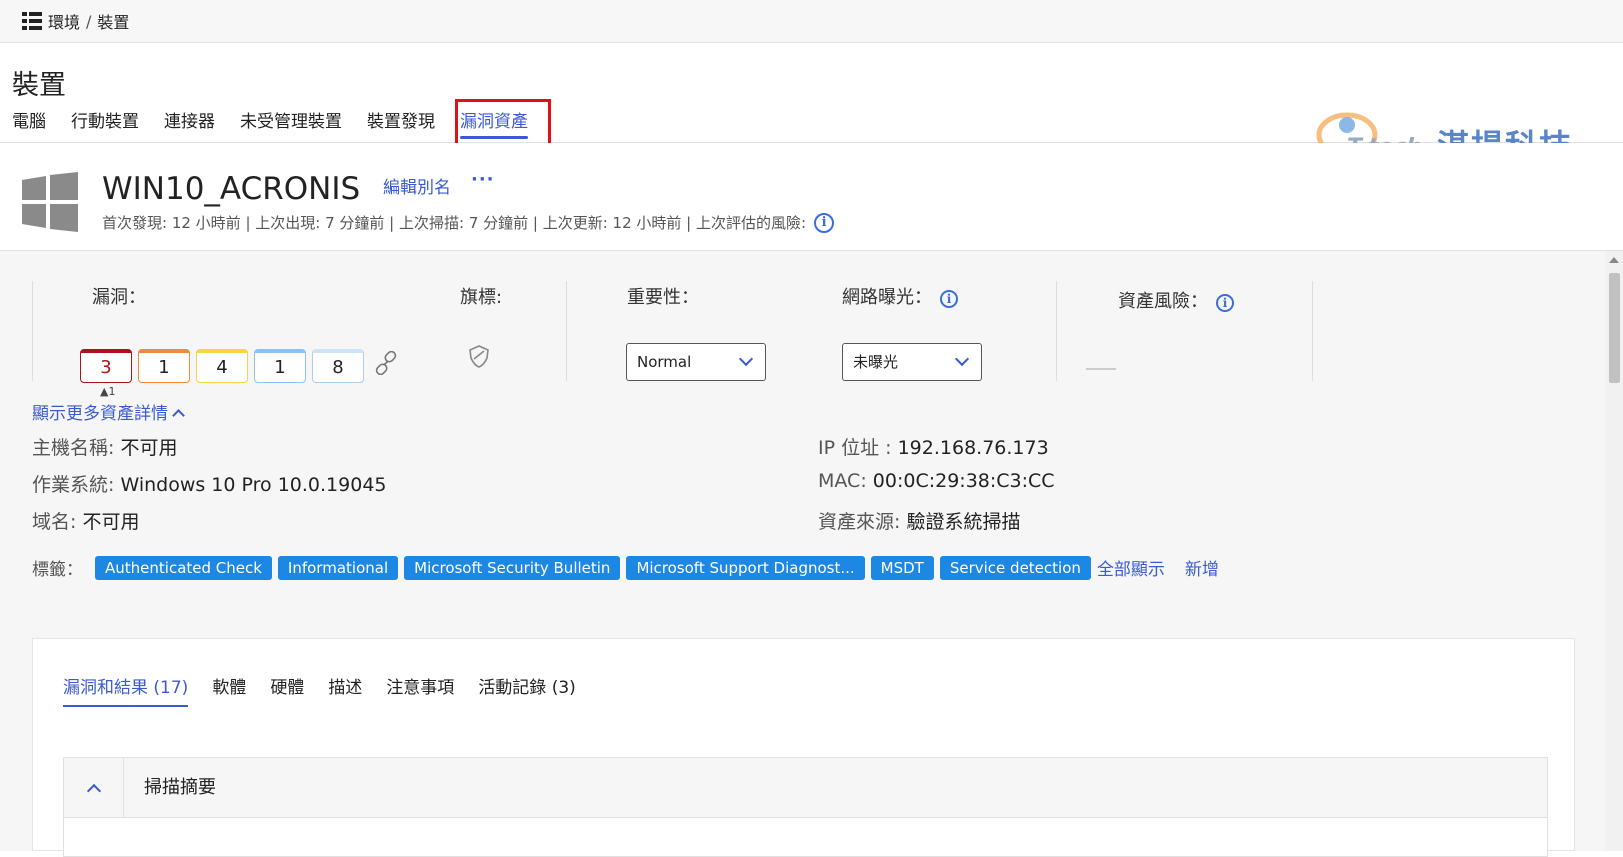 The image size is (1623, 857). What do you see at coordinates (1614, 551) in the screenshot?
I see `vertical-scrollbar` at bounding box center [1614, 551].